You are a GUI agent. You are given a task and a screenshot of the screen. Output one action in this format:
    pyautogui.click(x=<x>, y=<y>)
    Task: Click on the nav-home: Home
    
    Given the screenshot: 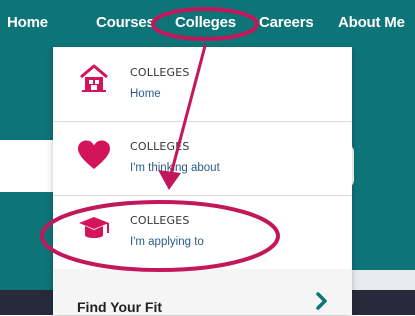 What is the action you would take?
    pyautogui.click(x=27, y=22)
    